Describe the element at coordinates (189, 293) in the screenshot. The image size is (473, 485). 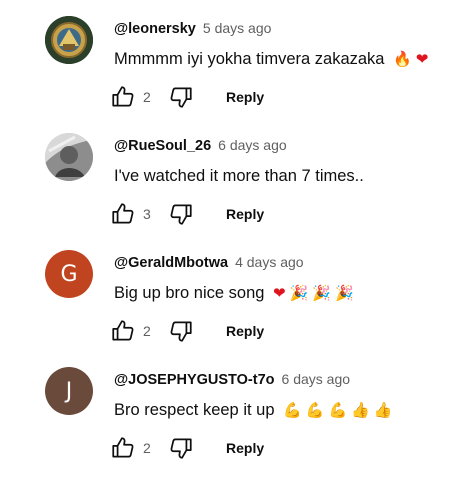
I see `comment-body: Big up bro nice song` at that location.